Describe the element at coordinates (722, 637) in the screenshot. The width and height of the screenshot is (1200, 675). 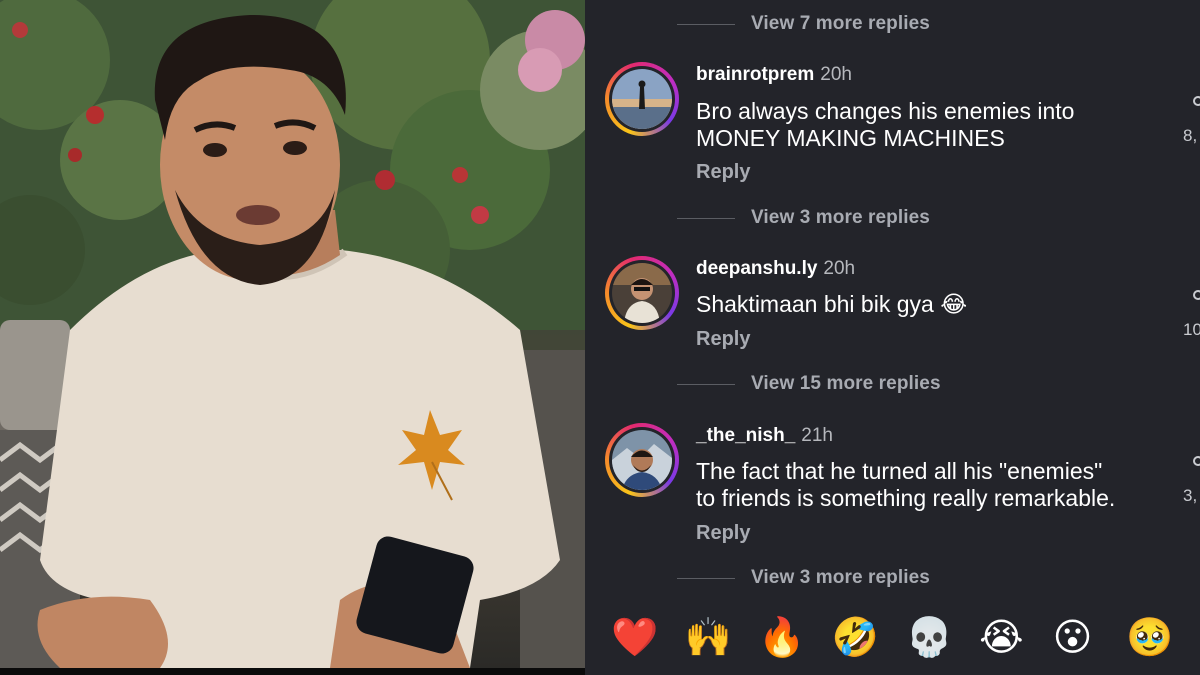
I see `raised-hands-emoji-button: 🙌` at that location.